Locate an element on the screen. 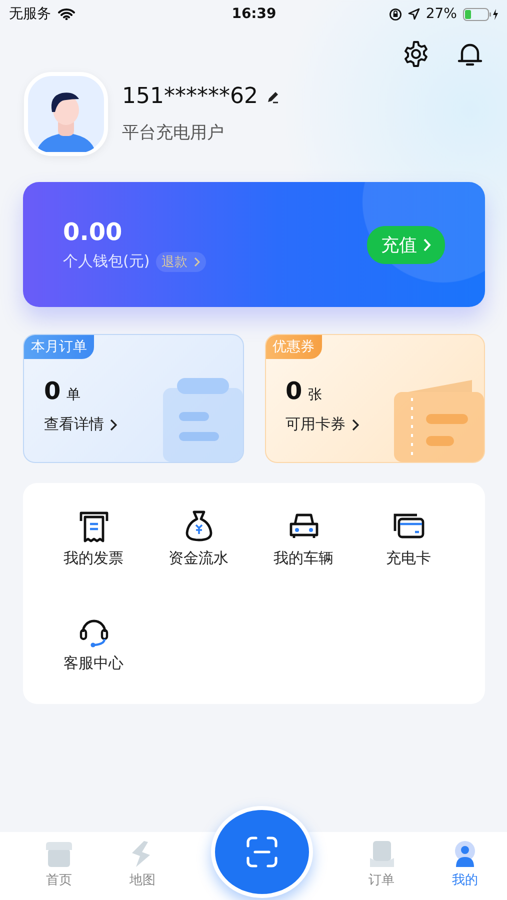  user-role: 平台充电用户 is located at coordinates (173, 133).